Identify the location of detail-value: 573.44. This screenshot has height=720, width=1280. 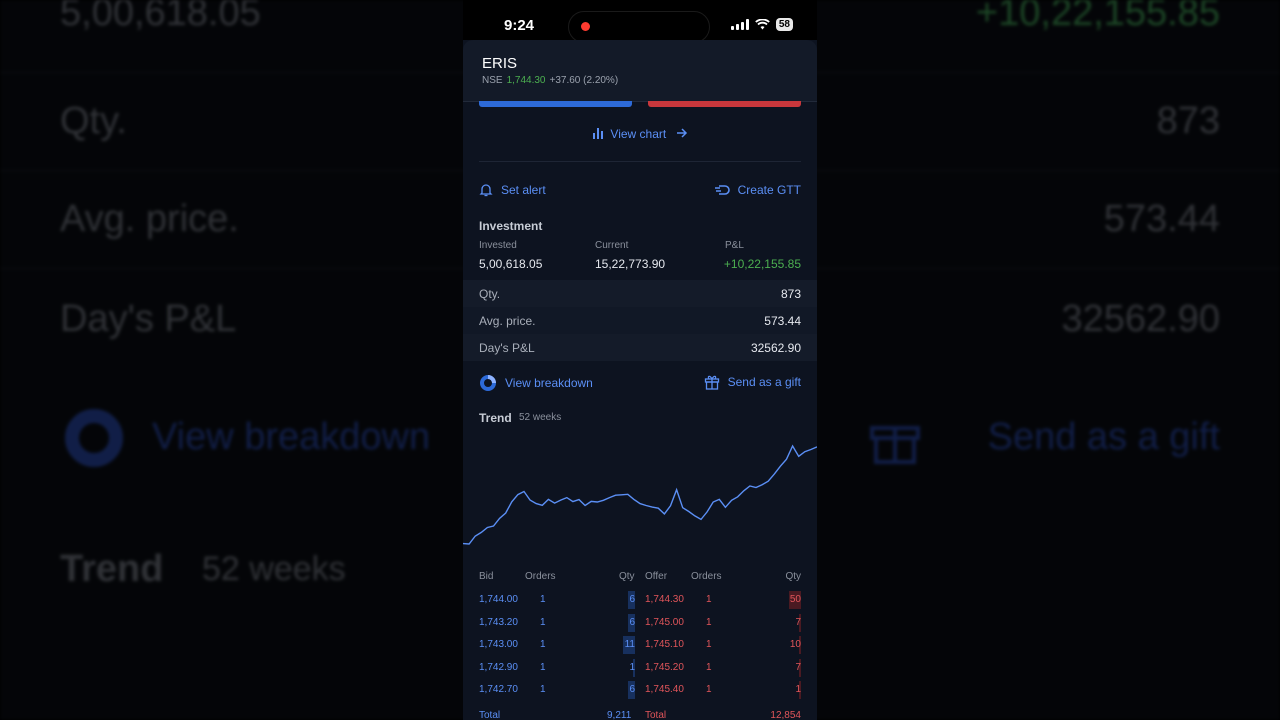
(782, 321).